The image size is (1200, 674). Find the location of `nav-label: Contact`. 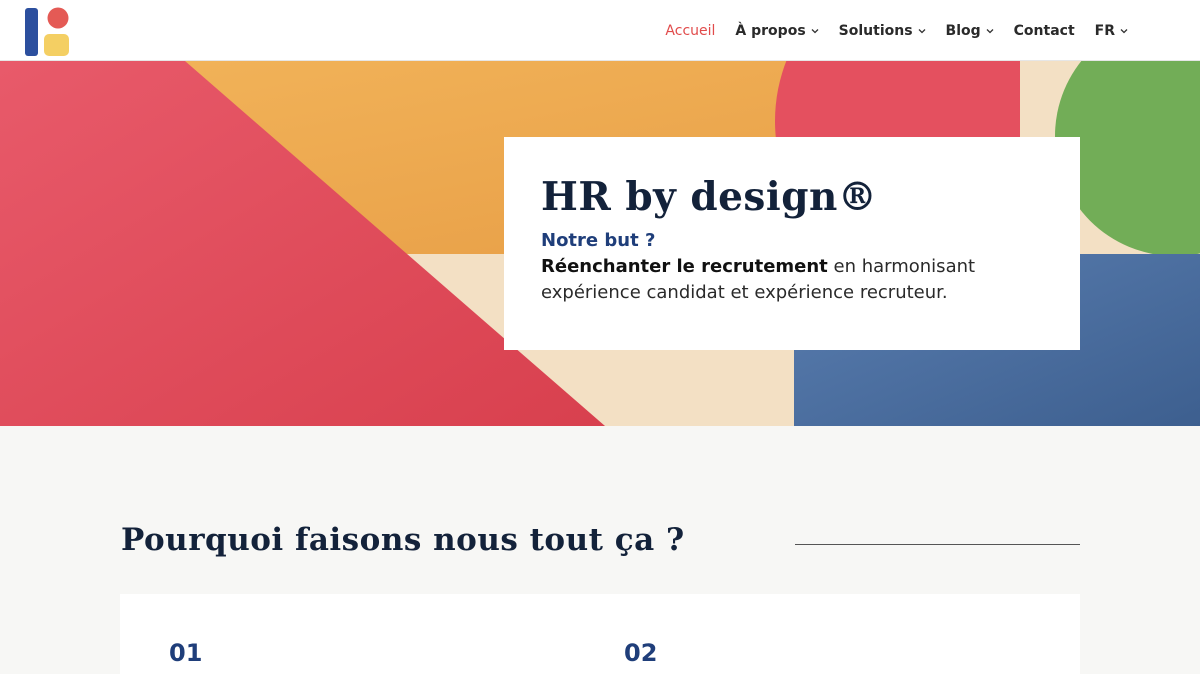

nav-label: Contact is located at coordinates (1044, 30).